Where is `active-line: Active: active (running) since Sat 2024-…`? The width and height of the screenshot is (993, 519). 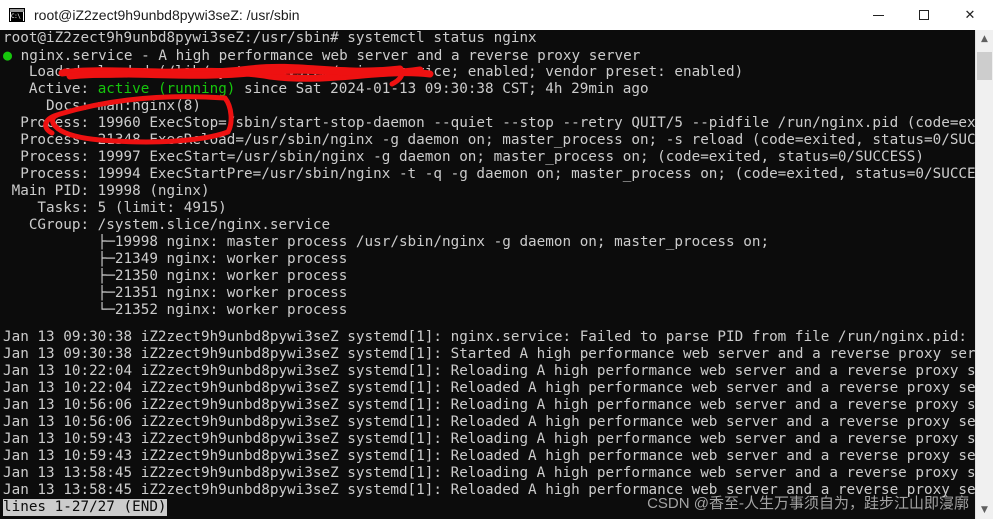
active-line: Active: active (running) since Sat 2024-… is located at coordinates (487, 89).